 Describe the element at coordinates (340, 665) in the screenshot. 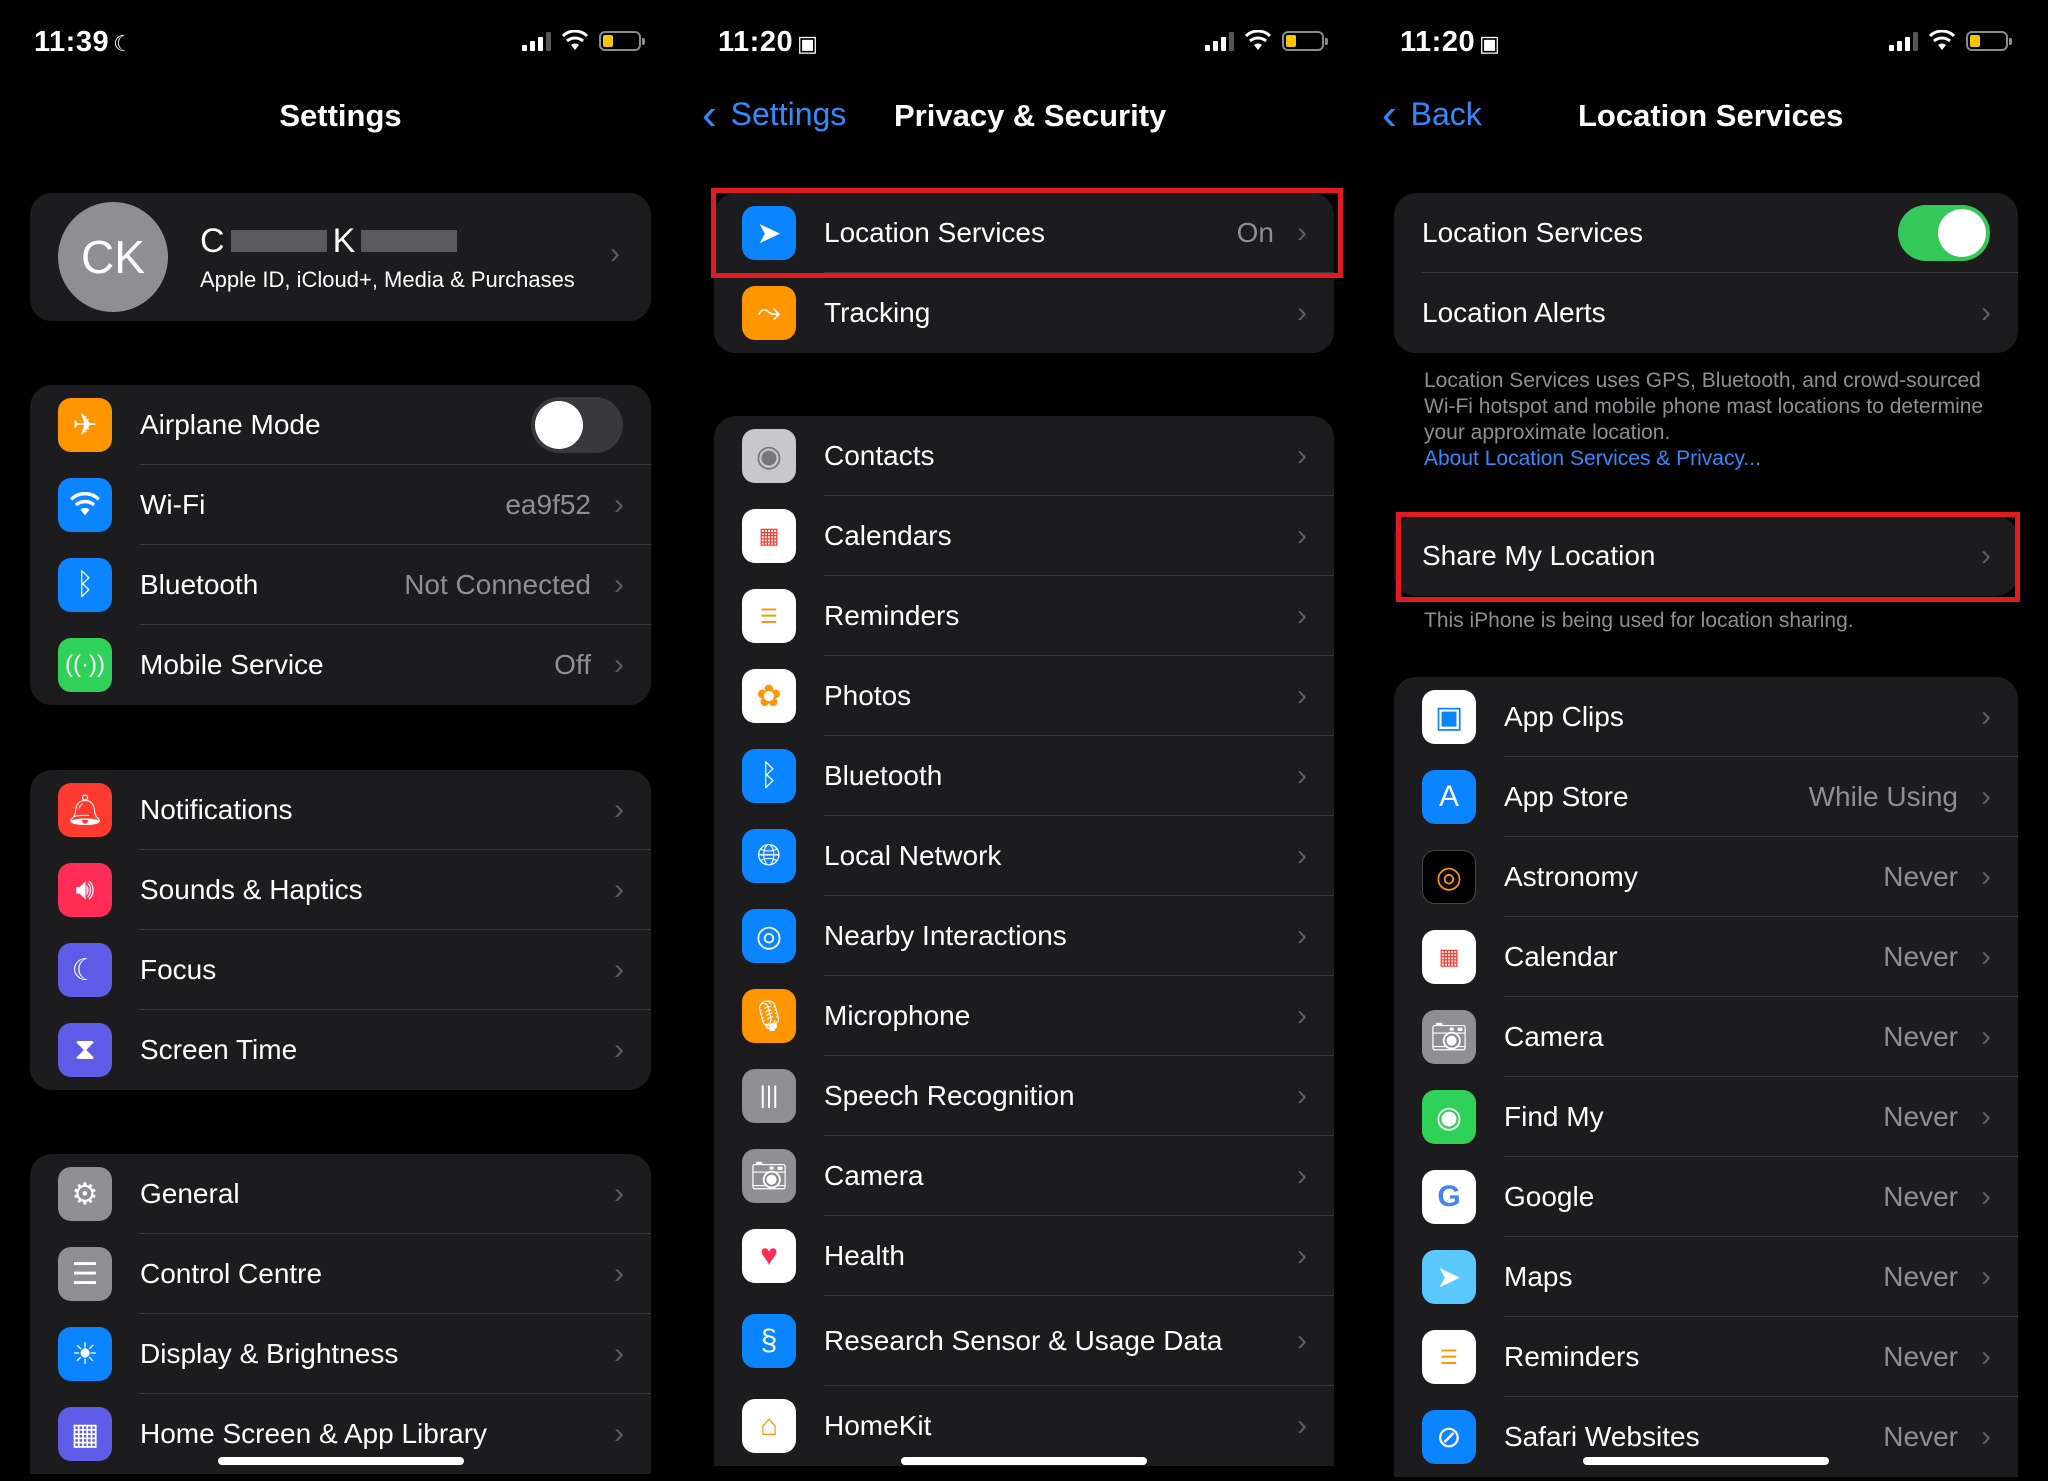

I see `settings-row-mobile-service: ((·)) Mobile Service Off ›` at that location.